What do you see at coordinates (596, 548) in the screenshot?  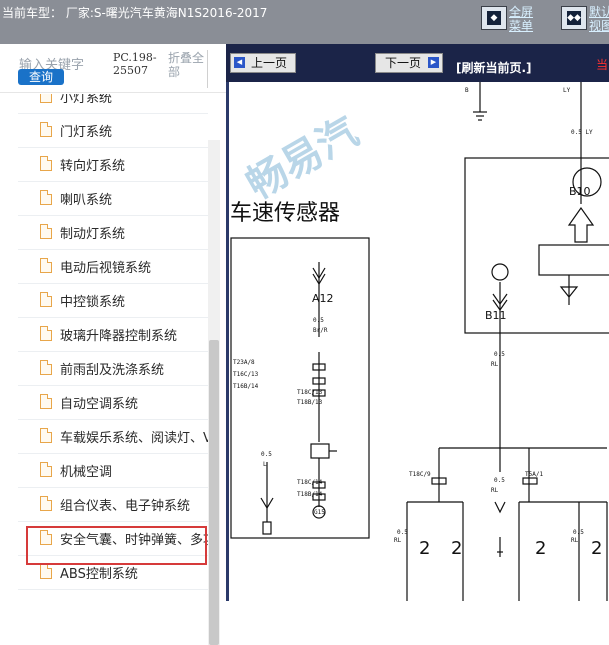 I see `label-two-4: 2` at bounding box center [596, 548].